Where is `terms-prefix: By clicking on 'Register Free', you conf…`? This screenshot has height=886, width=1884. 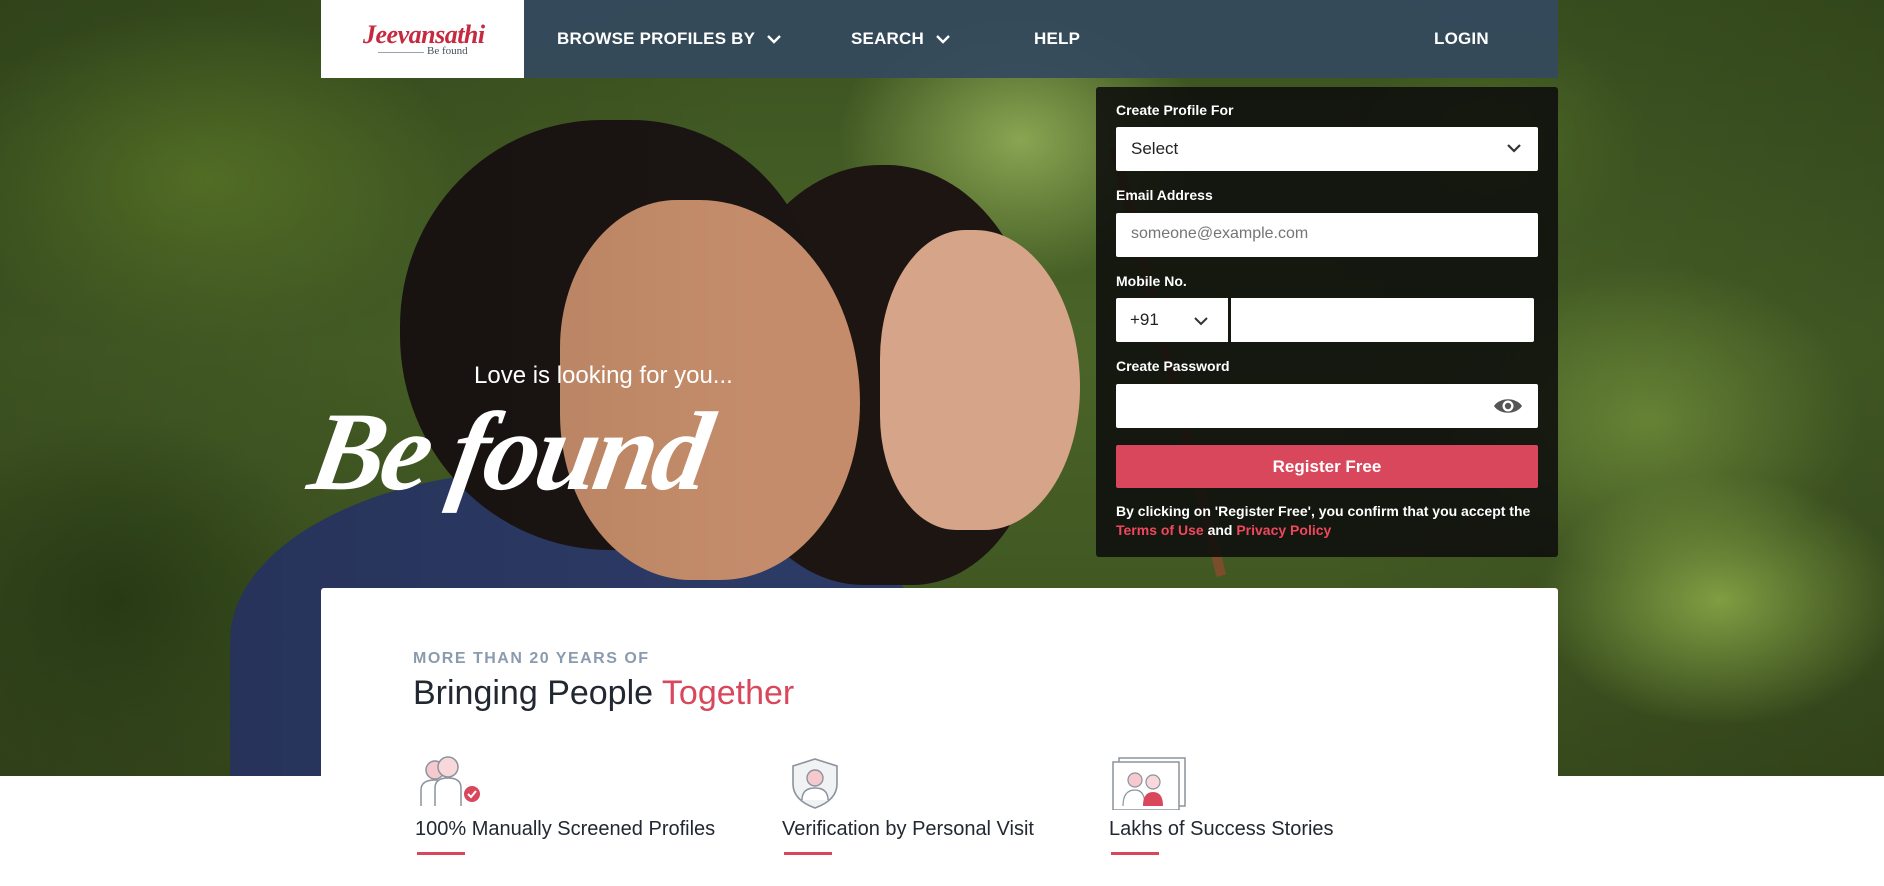 terms-prefix: By clicking on 'Register Free', you conf… is located at coordinates (1323, 511).